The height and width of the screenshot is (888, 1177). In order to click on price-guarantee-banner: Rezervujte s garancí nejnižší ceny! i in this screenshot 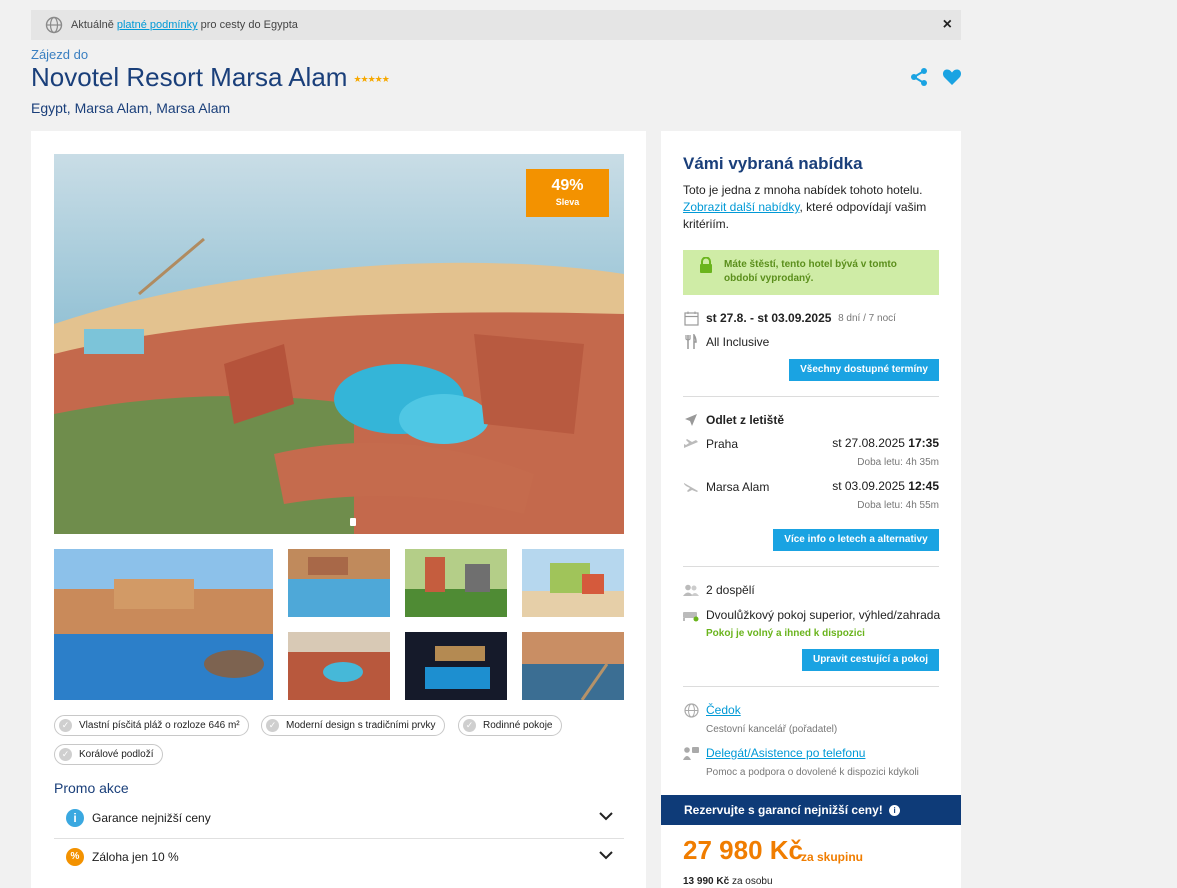, I will do `click(811, 810)`.